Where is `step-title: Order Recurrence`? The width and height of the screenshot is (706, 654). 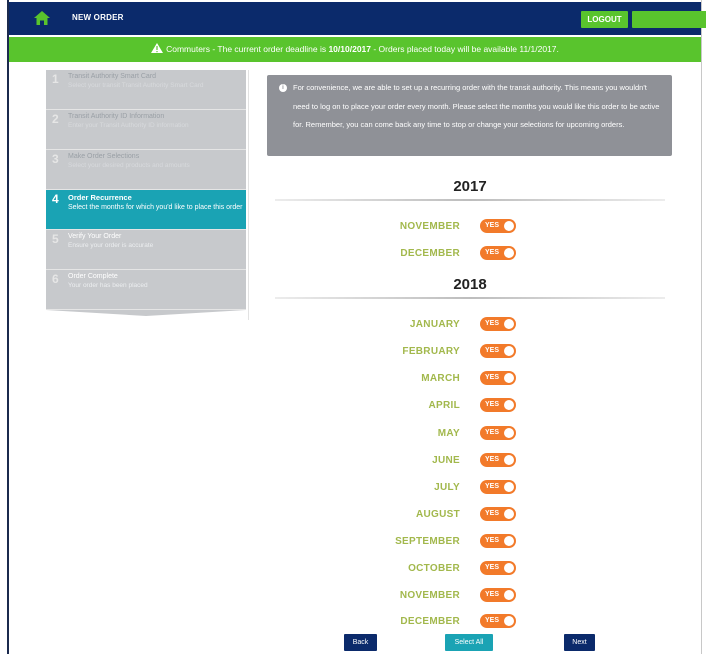 step-title: Order Recurrence is located at coordinates (100, 197).